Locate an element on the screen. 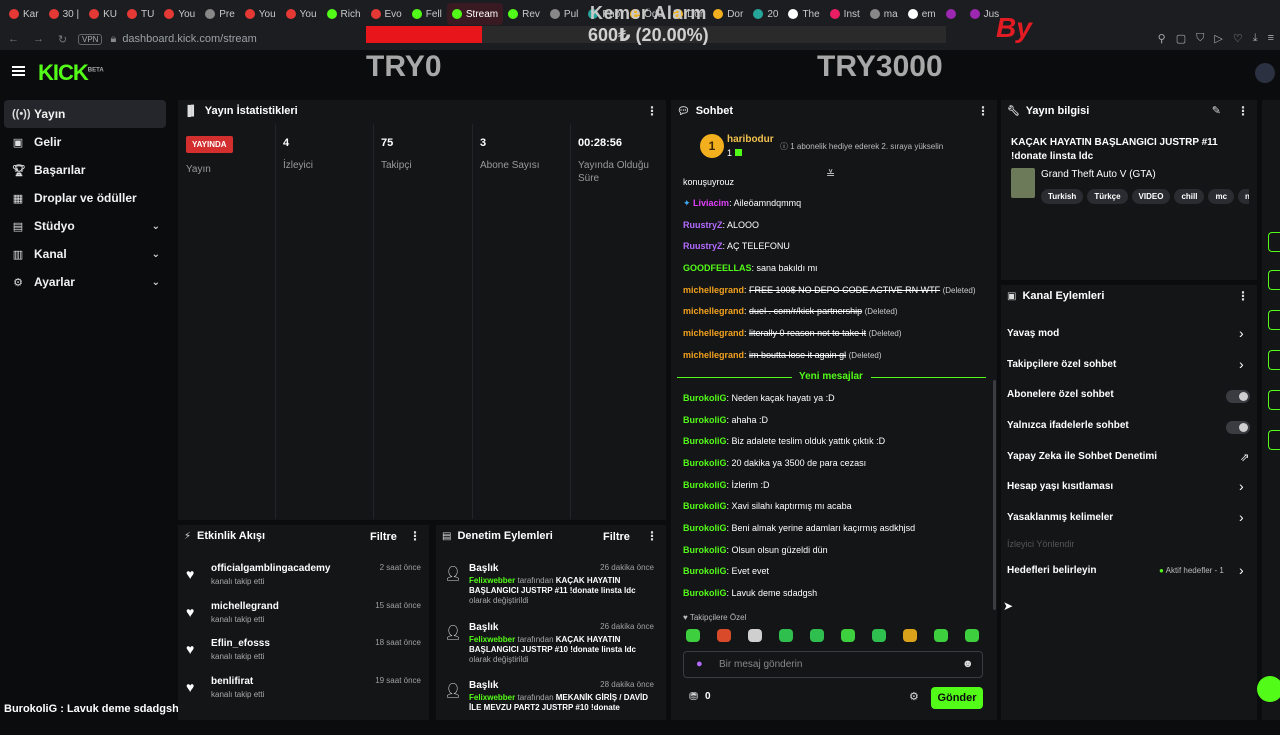 The height and width of the screenshot is (735, 1280). browser-tab: Rev is located at coordinates (524, 14).